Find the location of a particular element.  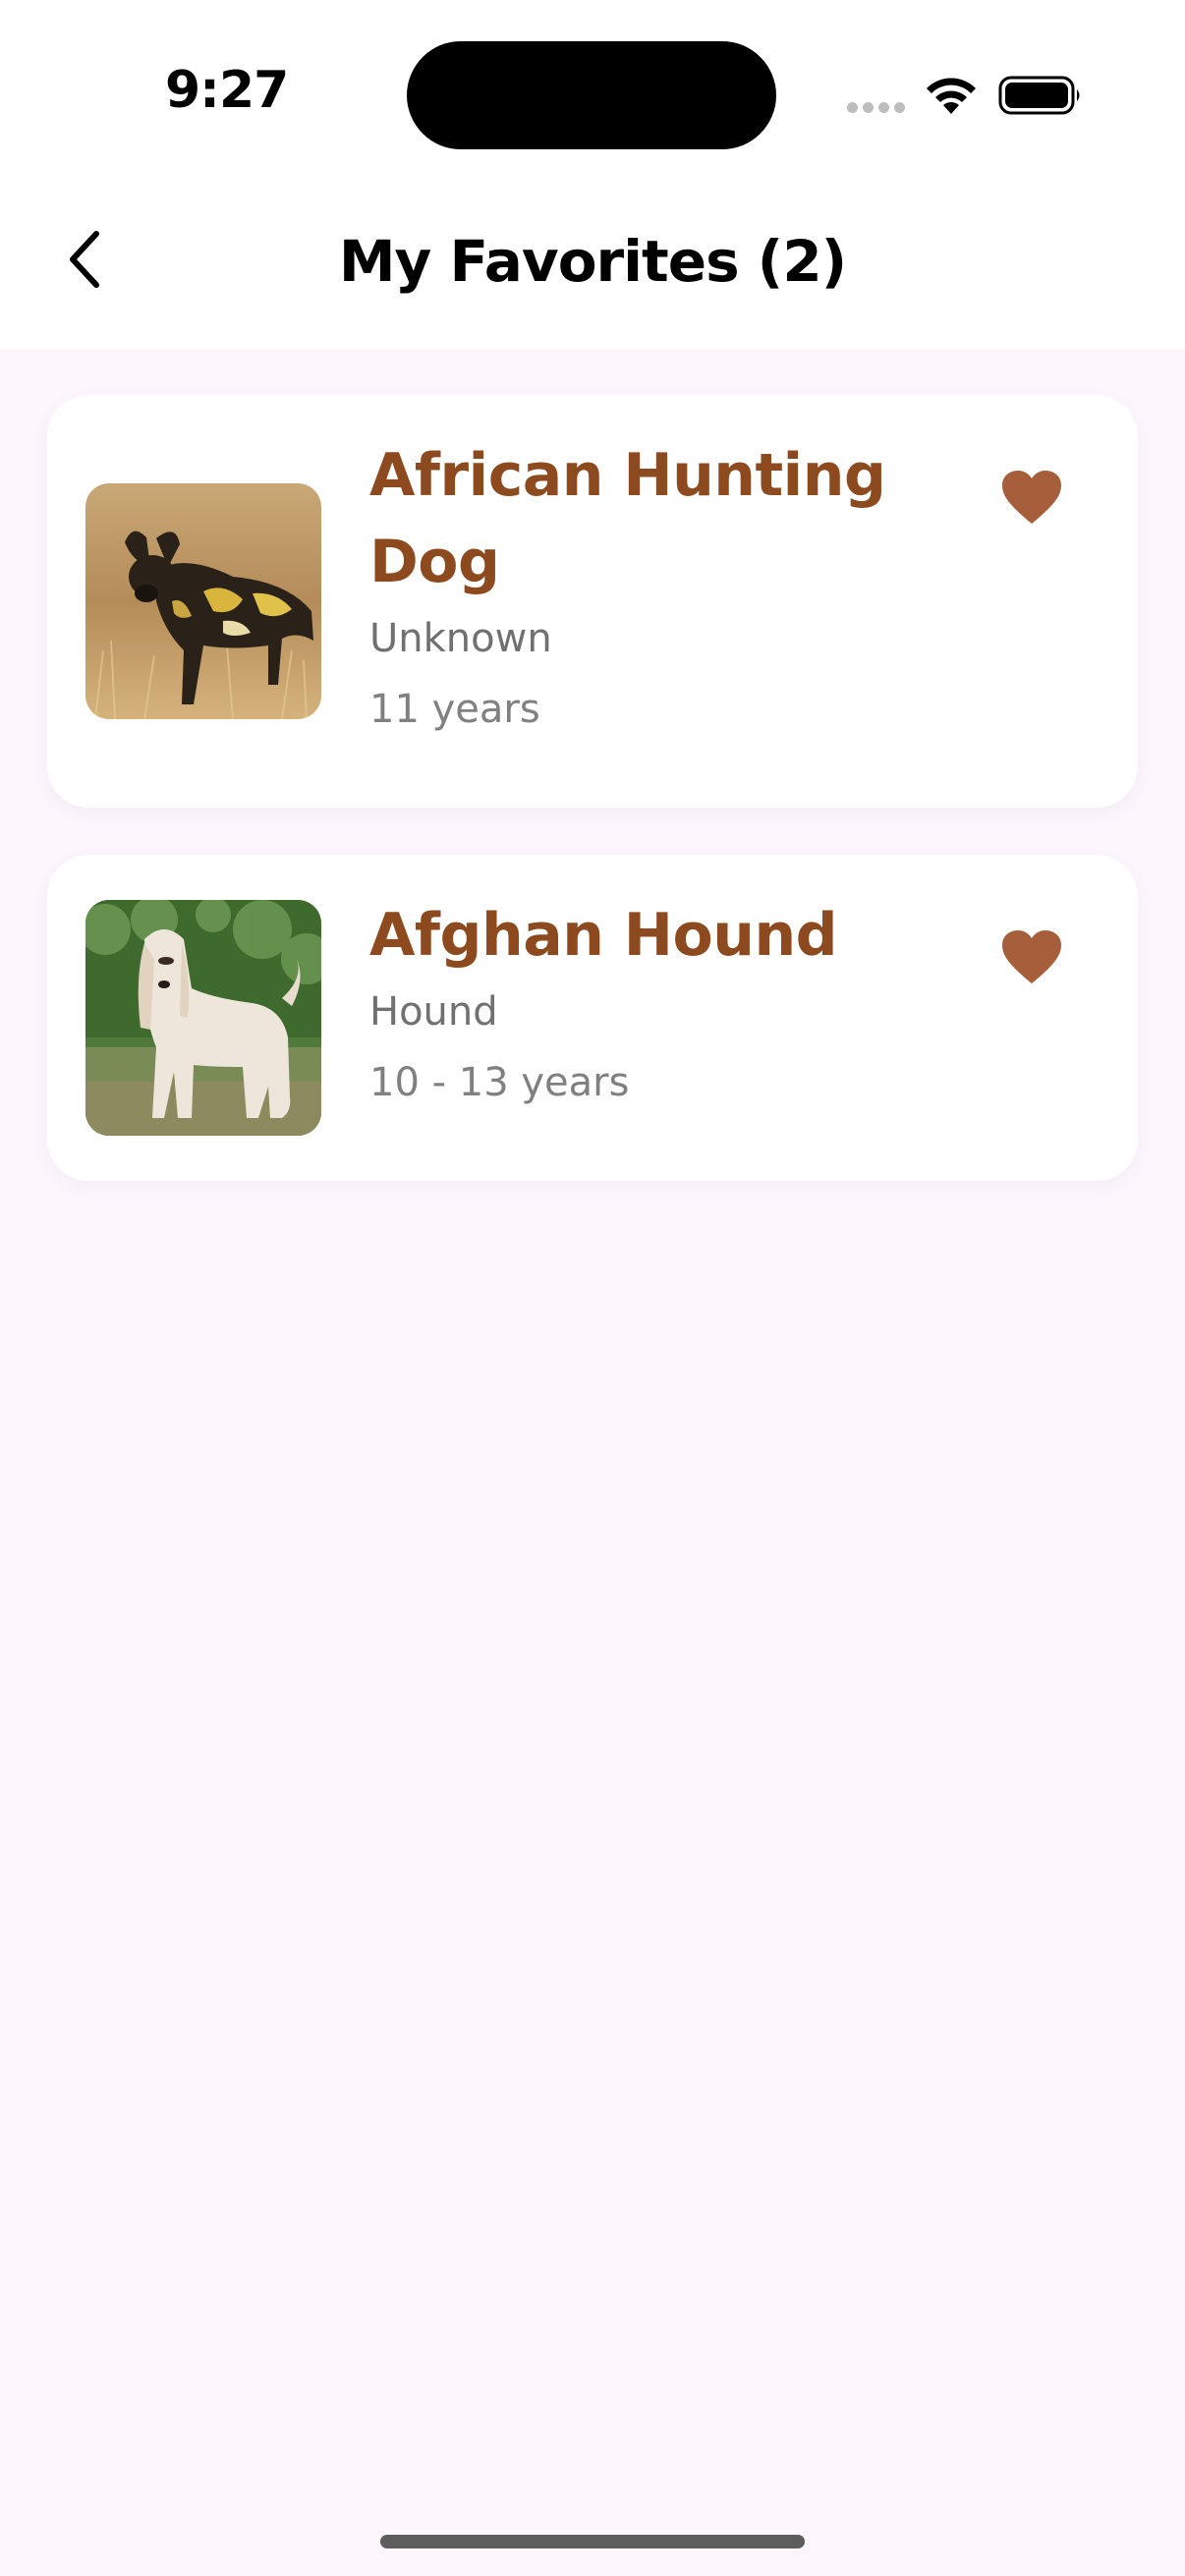

breed-group: Hound is located at coordinates (434, 1012).